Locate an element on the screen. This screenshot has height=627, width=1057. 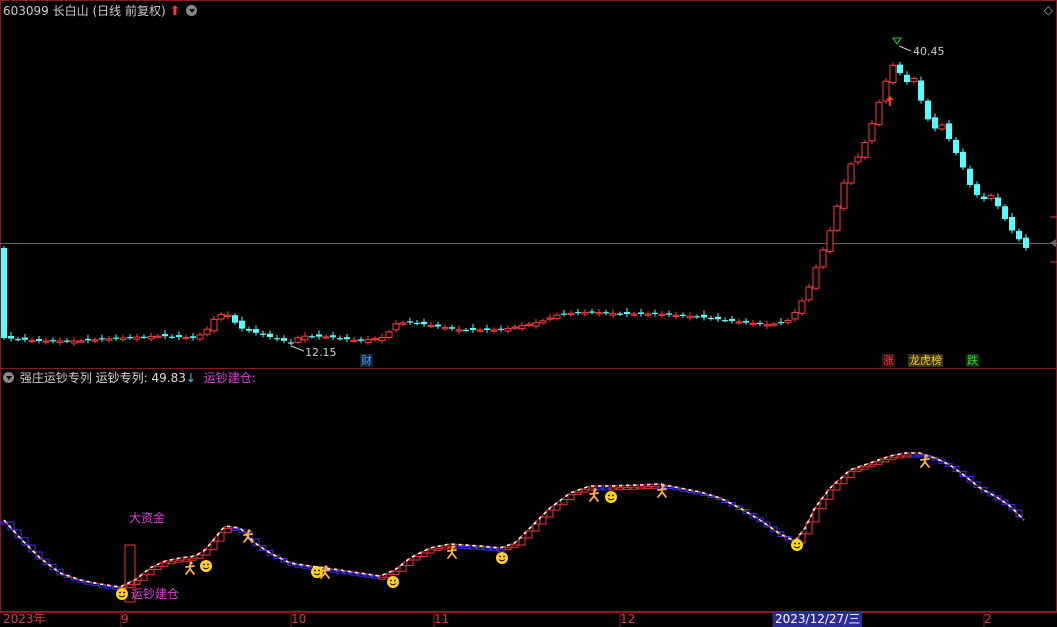
x-axis-cursor-date: 2023/12/27/三 is located at coordinates (818, 619).